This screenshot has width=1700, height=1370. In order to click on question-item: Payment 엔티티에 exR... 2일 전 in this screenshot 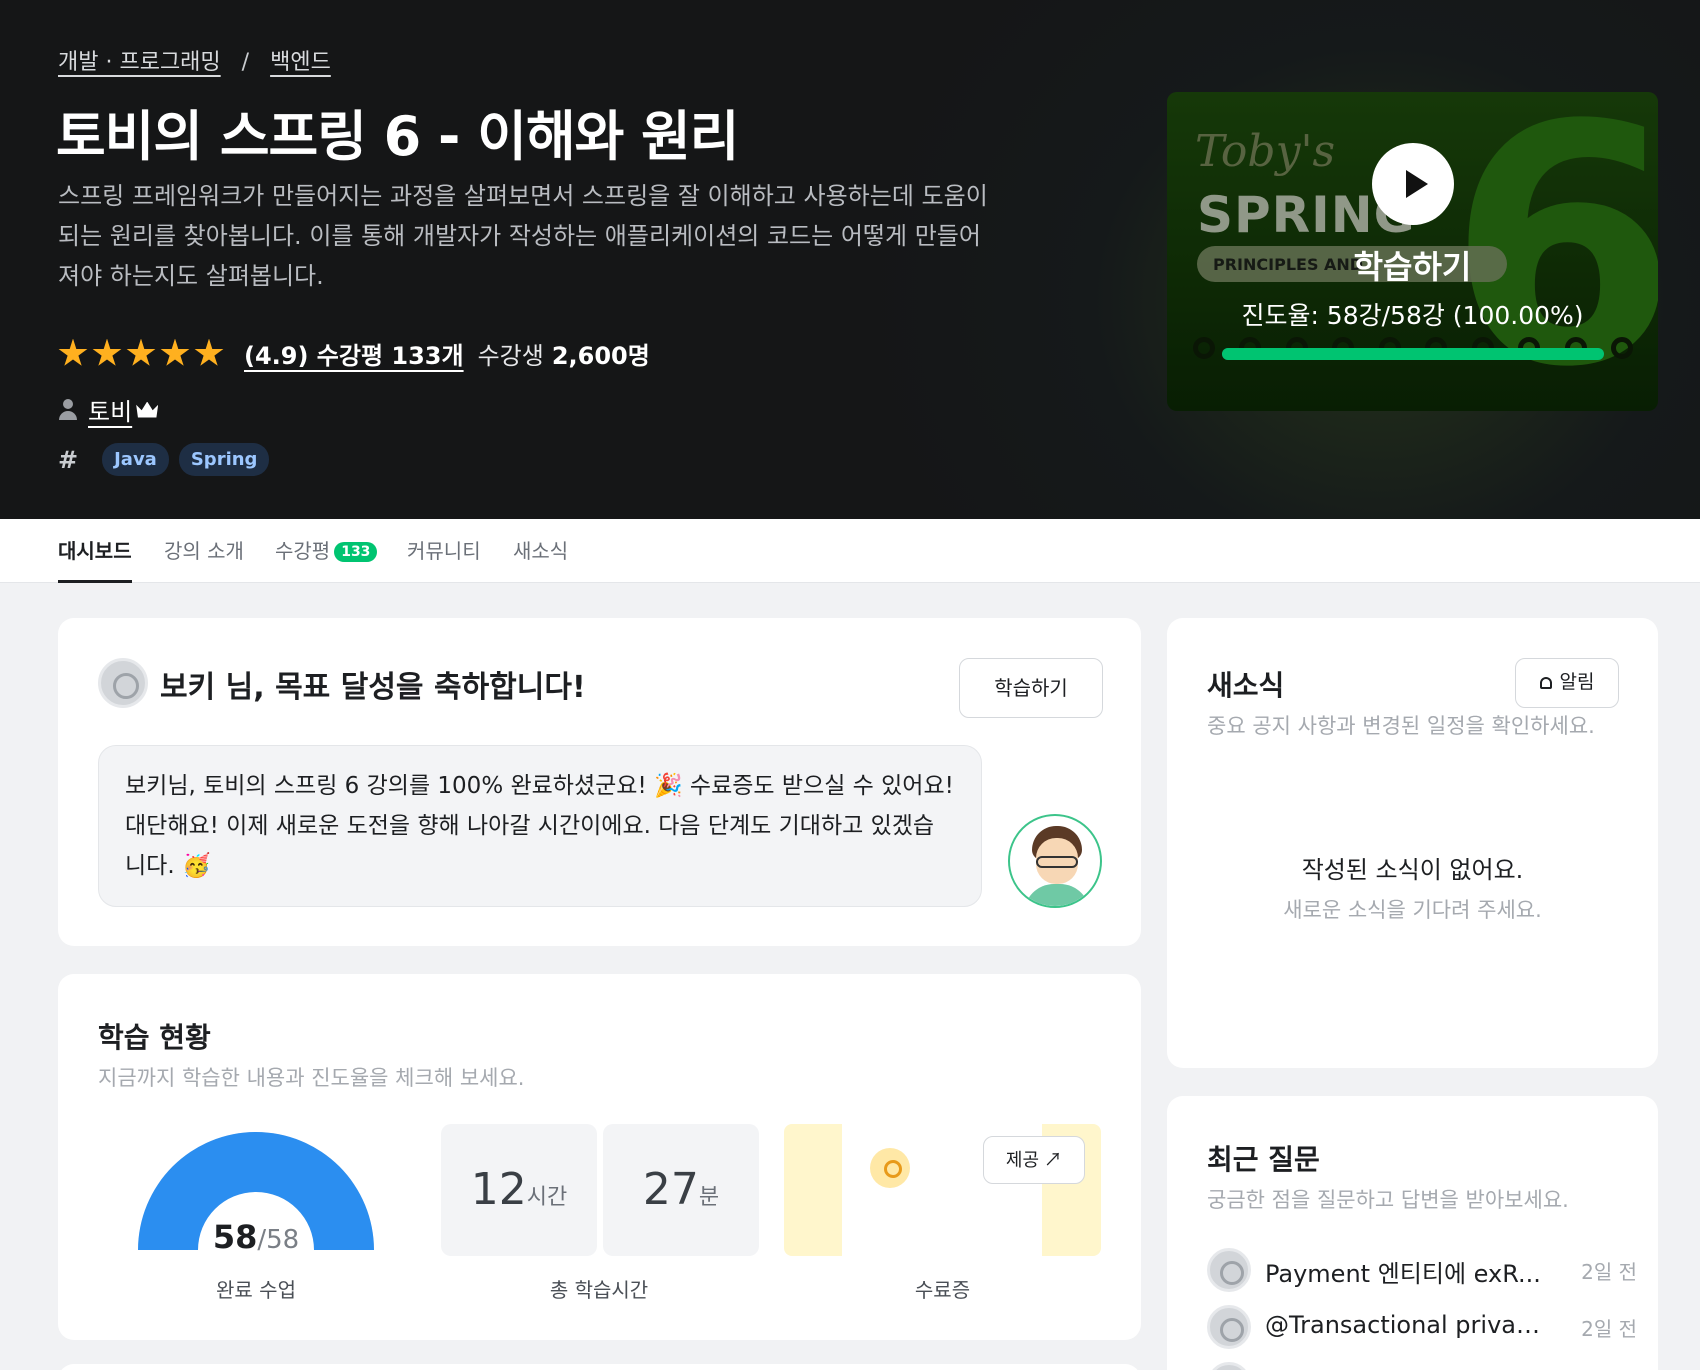, I will do `click(1422, 1270)`.